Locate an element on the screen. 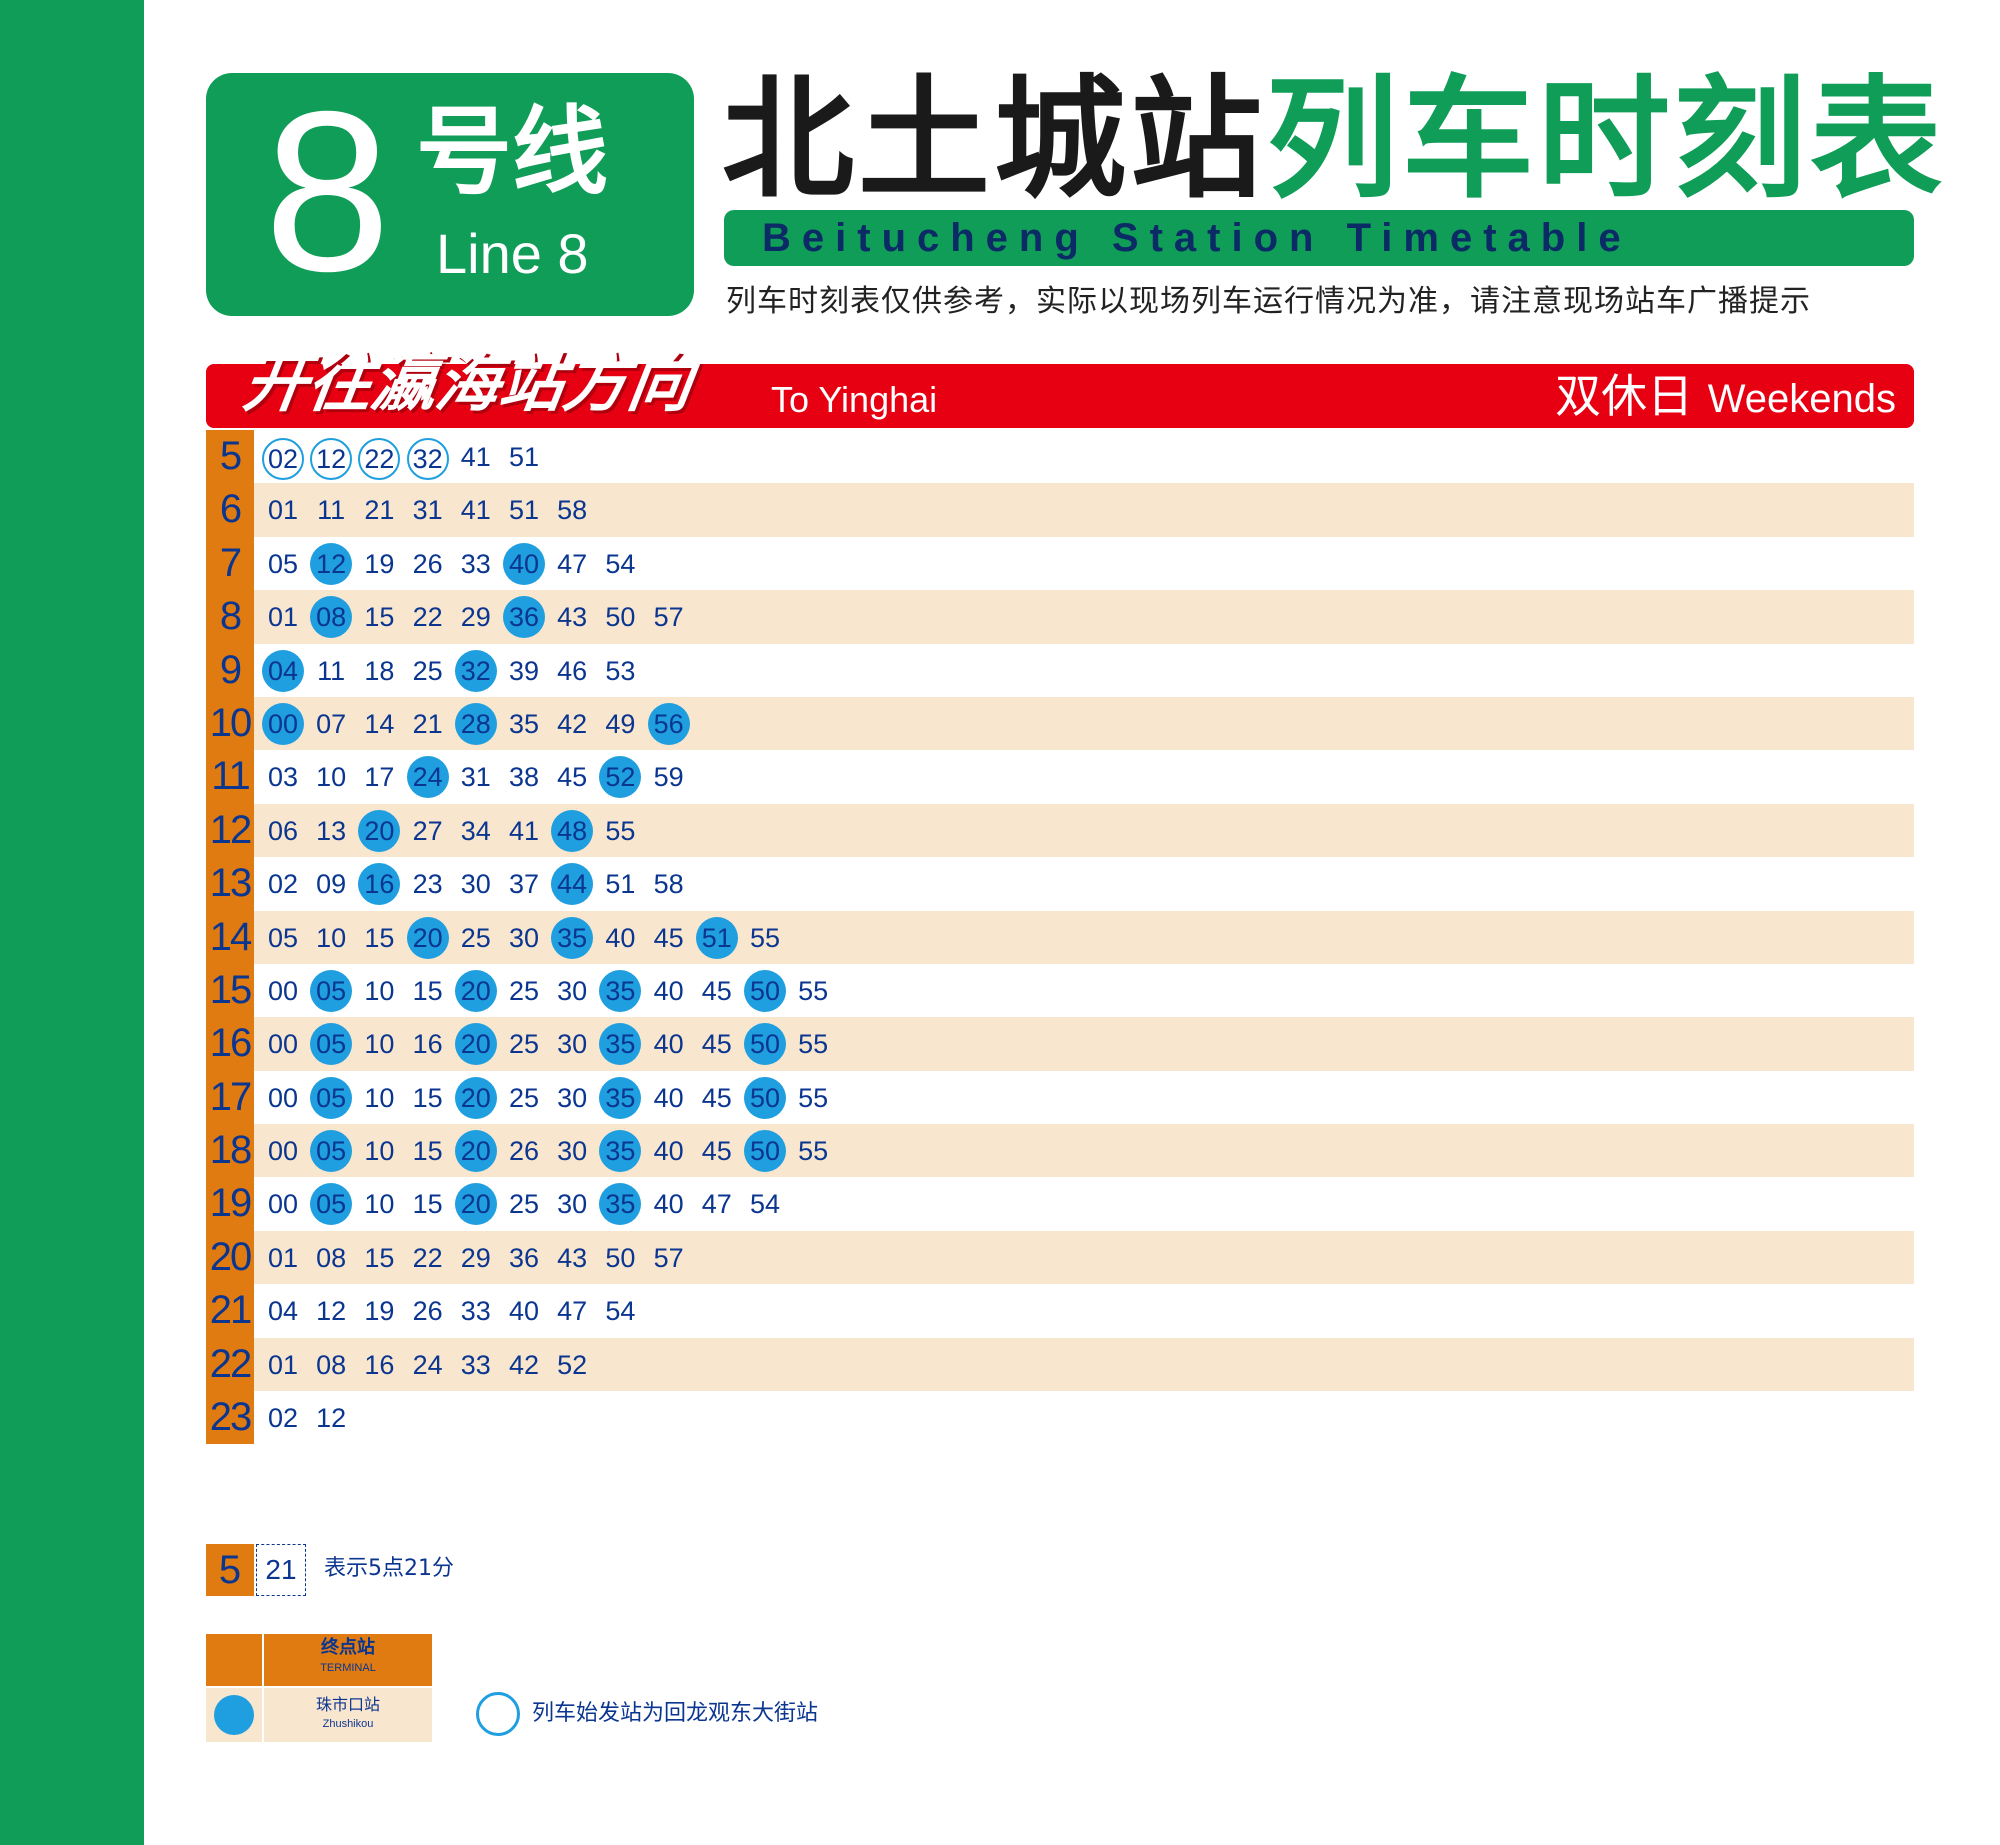 The height and width of the screenshot is (1845, 2000). day-type: 双休日 Weekends is located at coordinates (1725, 397).